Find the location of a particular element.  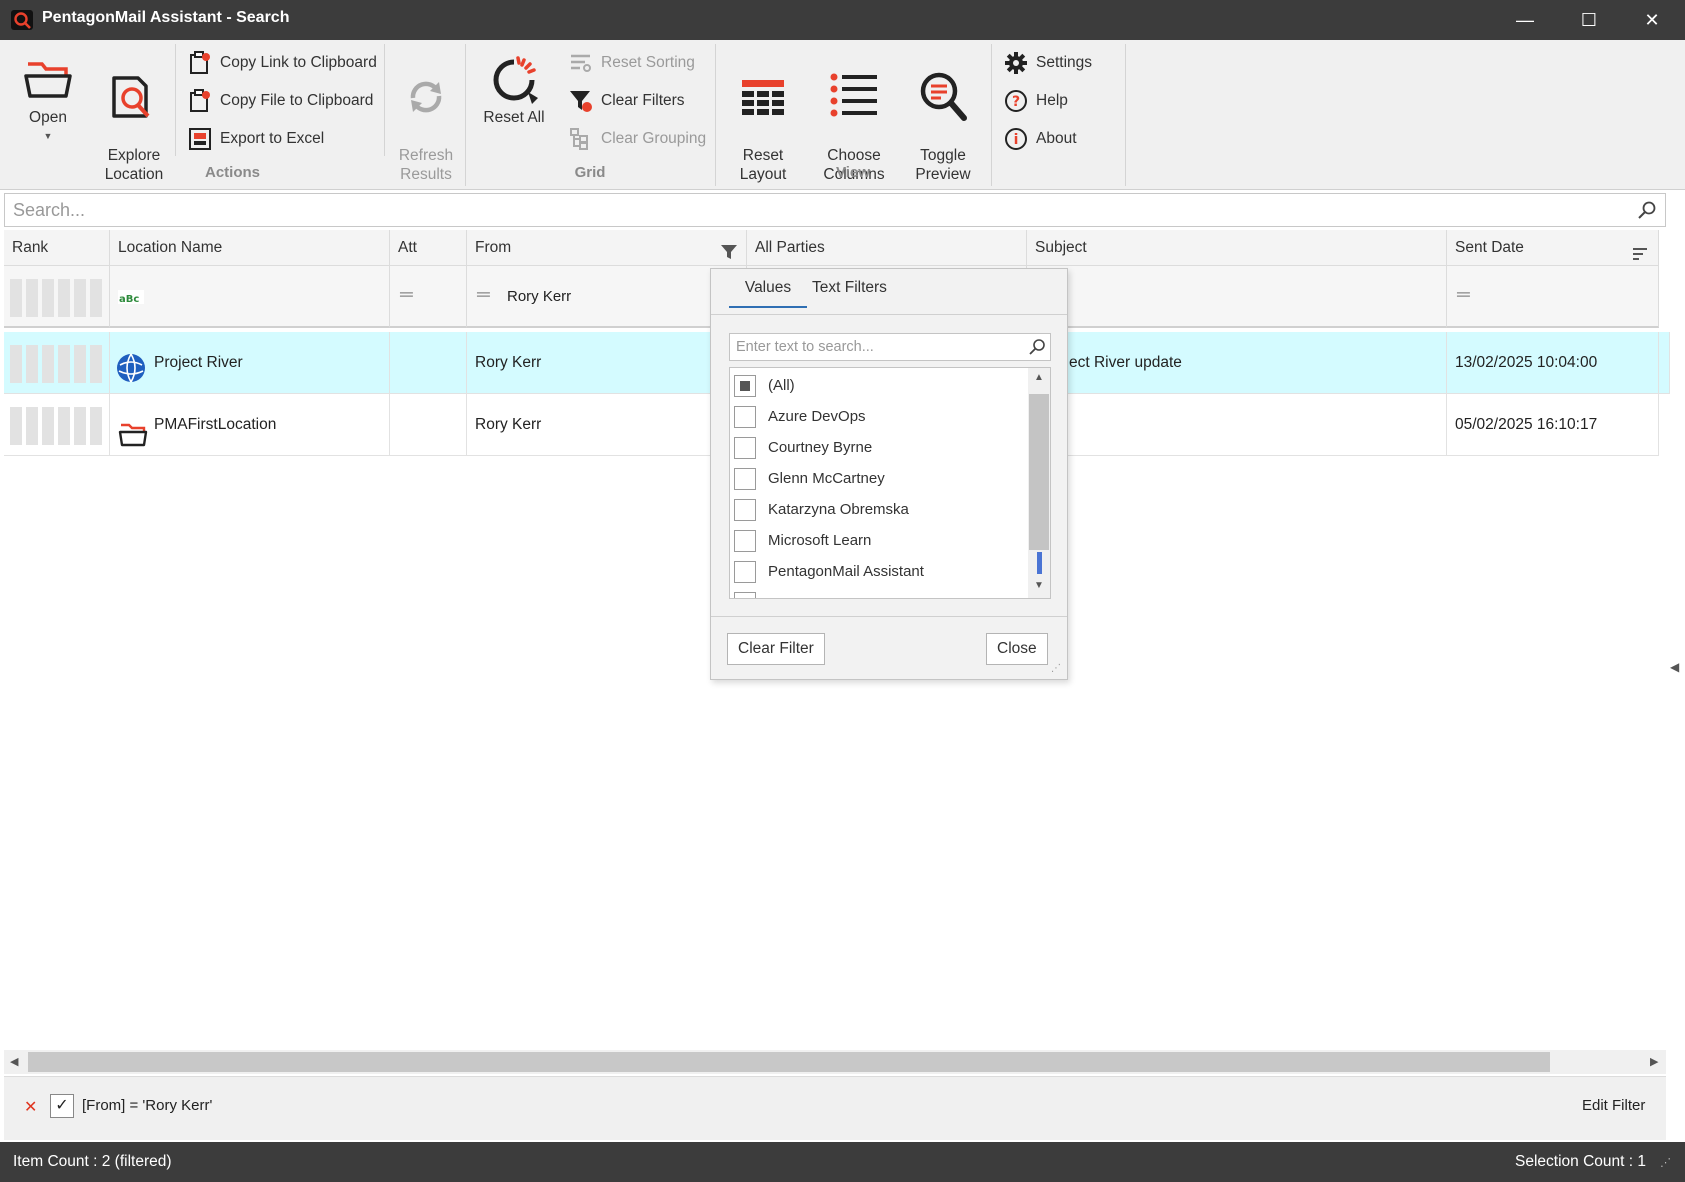

att-cell is located at coordinates (428, 425).